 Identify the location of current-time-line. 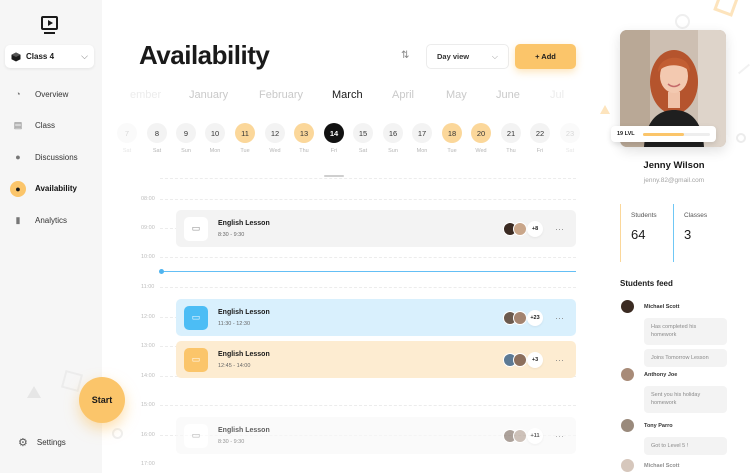
(368, 271).